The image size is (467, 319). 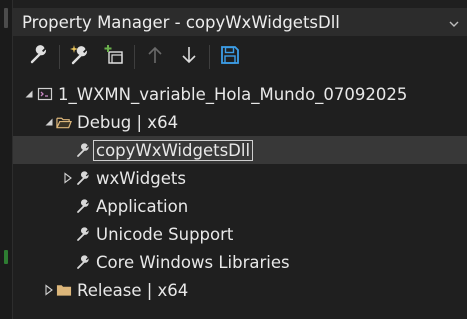 I want to click on add-existing-property-sheet-button, so click(x=114, y=57).